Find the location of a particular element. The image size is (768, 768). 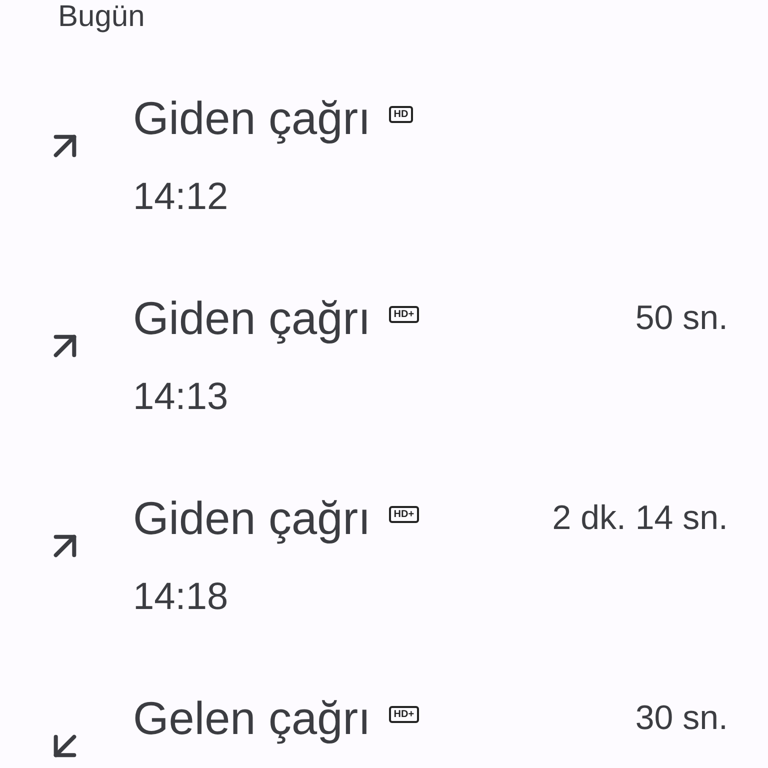

call-time: 14:18 is located at coordinates (180, 597).